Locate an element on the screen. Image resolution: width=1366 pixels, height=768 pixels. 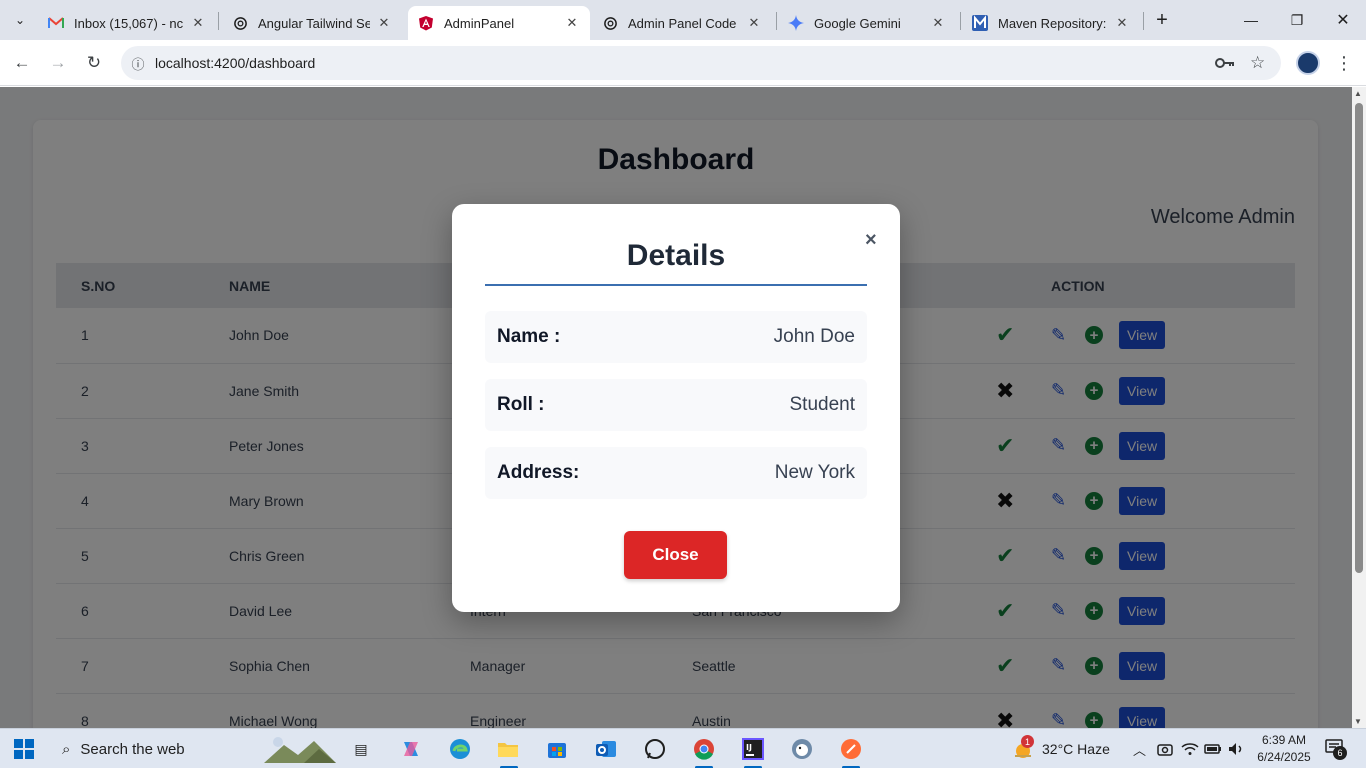
scrollbar-thumb is located at coordinates (1359, 338).